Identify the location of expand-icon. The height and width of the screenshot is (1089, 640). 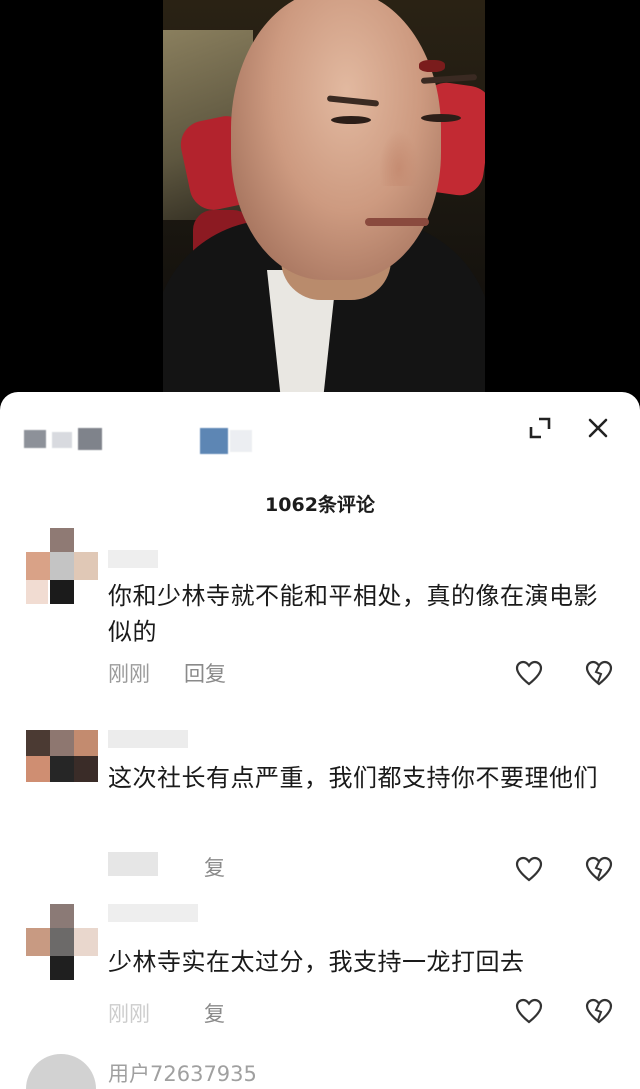
(540, 428).